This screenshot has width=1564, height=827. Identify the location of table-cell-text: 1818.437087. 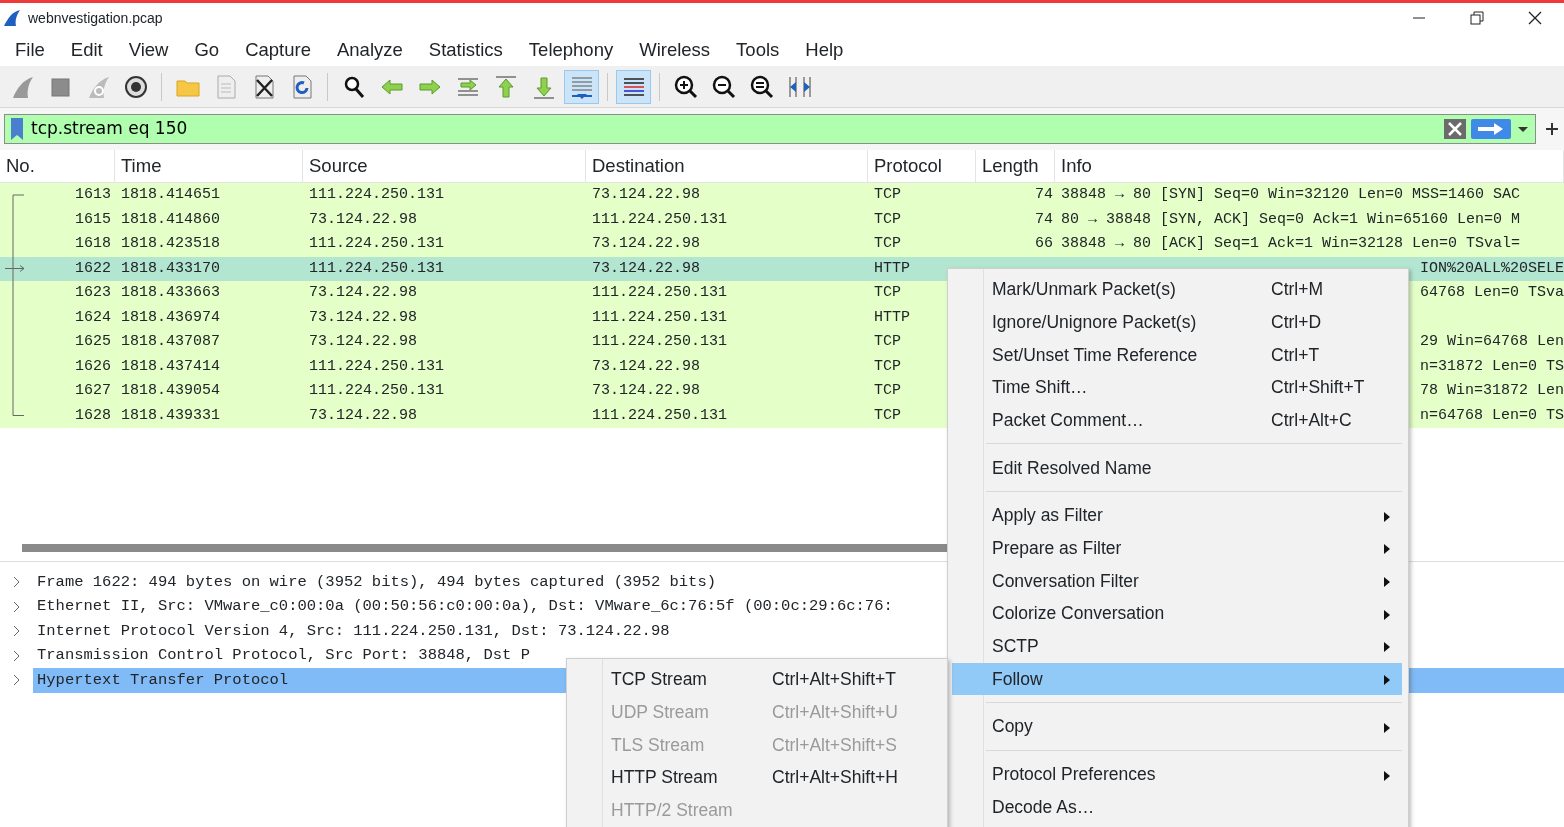
(171, 342).